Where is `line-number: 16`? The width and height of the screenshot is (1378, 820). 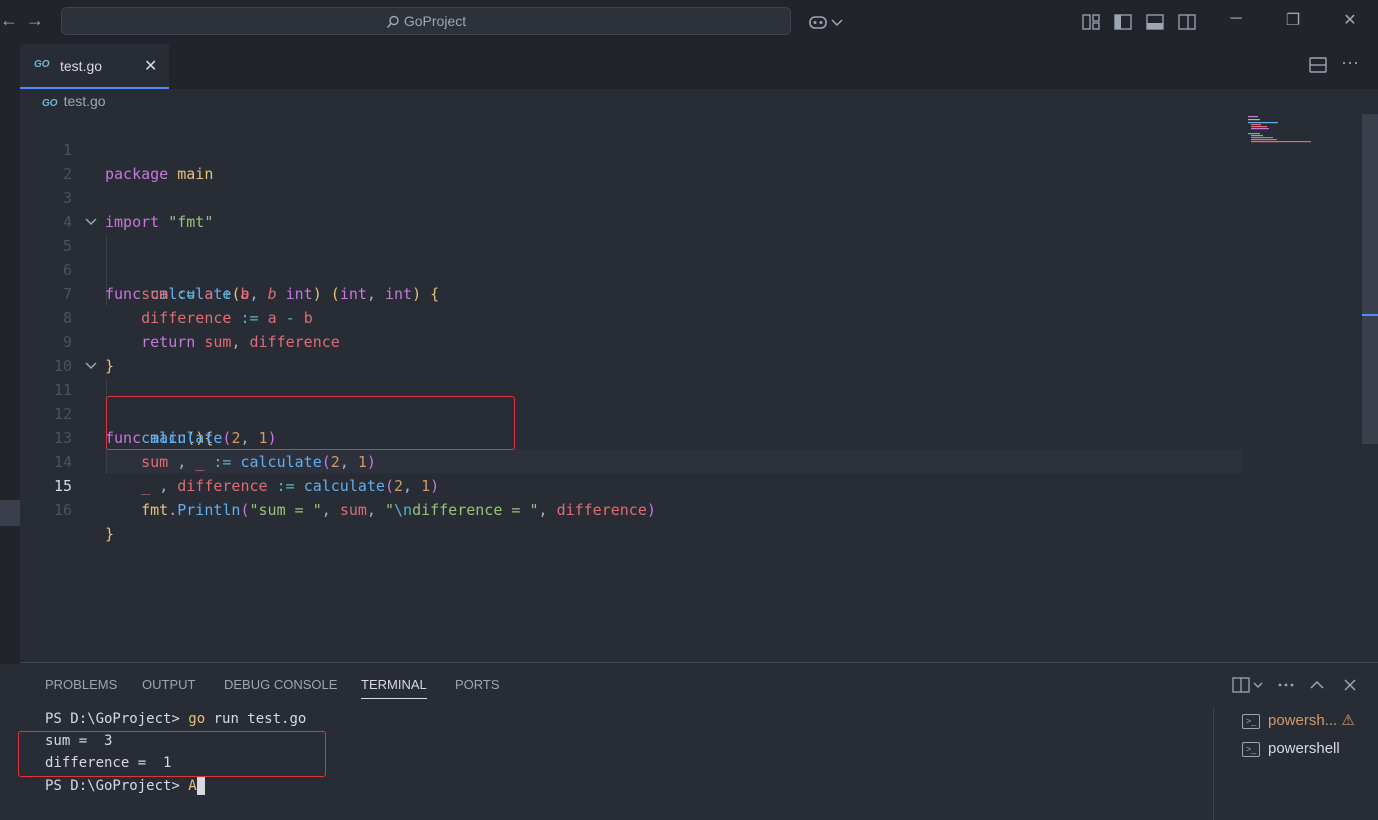
line-number: 16 is located at coordinates (62, 510).